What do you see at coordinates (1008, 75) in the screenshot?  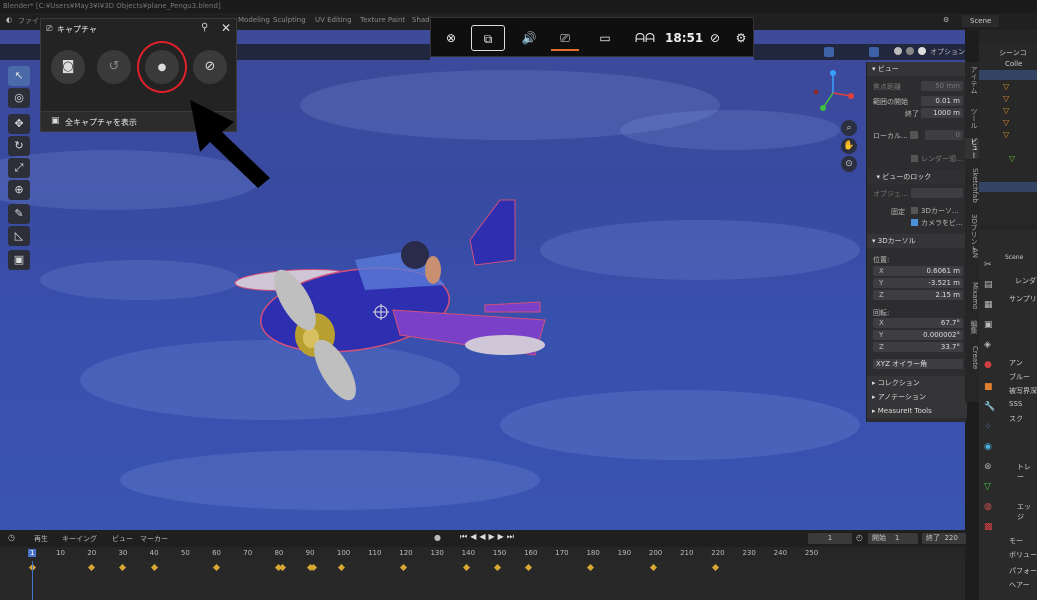 I see `outliner-row-selected` at bounding box center [1008, 75].